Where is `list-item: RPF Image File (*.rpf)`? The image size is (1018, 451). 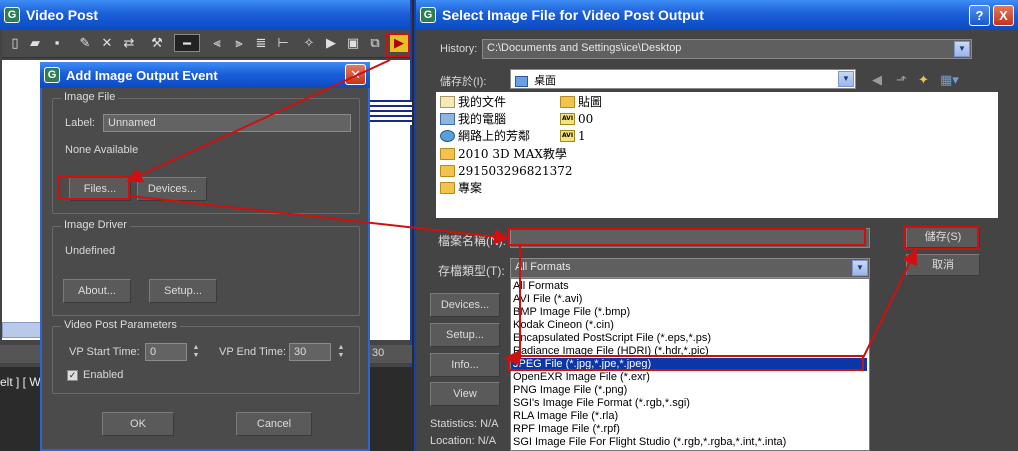 list-item: RPF Image File (*.rpf) is located at coordinates (566, 429).